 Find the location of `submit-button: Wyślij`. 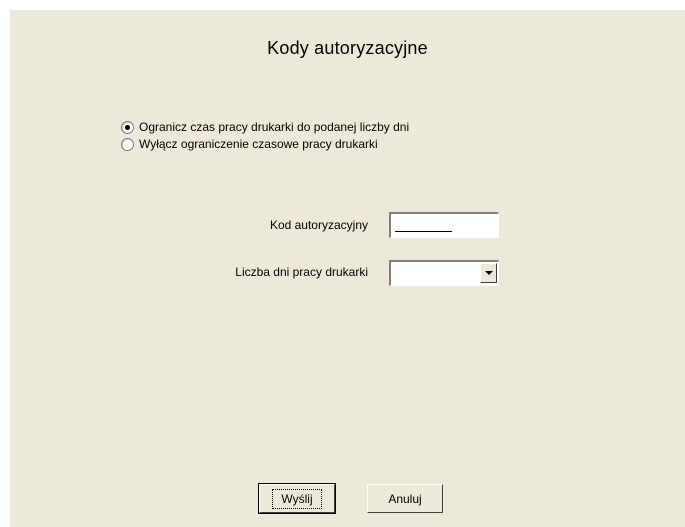

submit-button: Wyślij is located at coordinates (297, 498).